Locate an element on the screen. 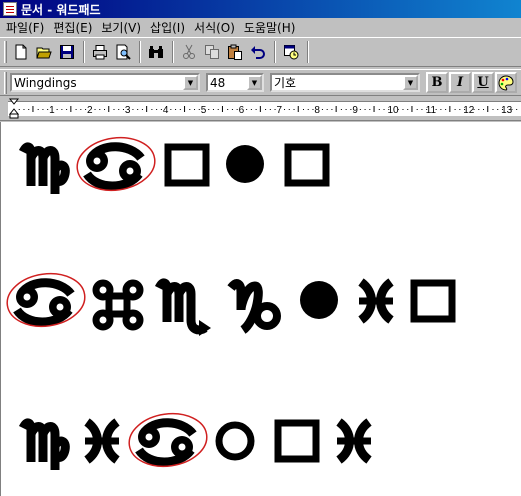  menu-edit: 편집(E) is located at coordinates (75, 27).